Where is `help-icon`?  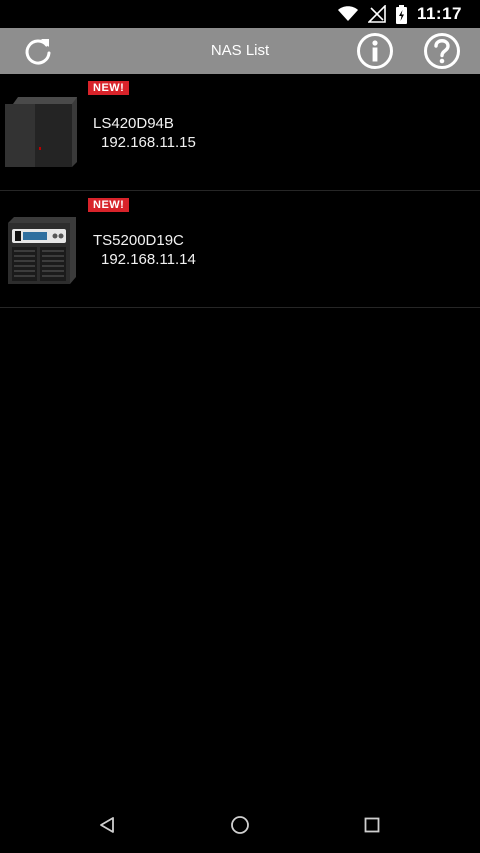 help-icon is located at coordinates (442, 51).